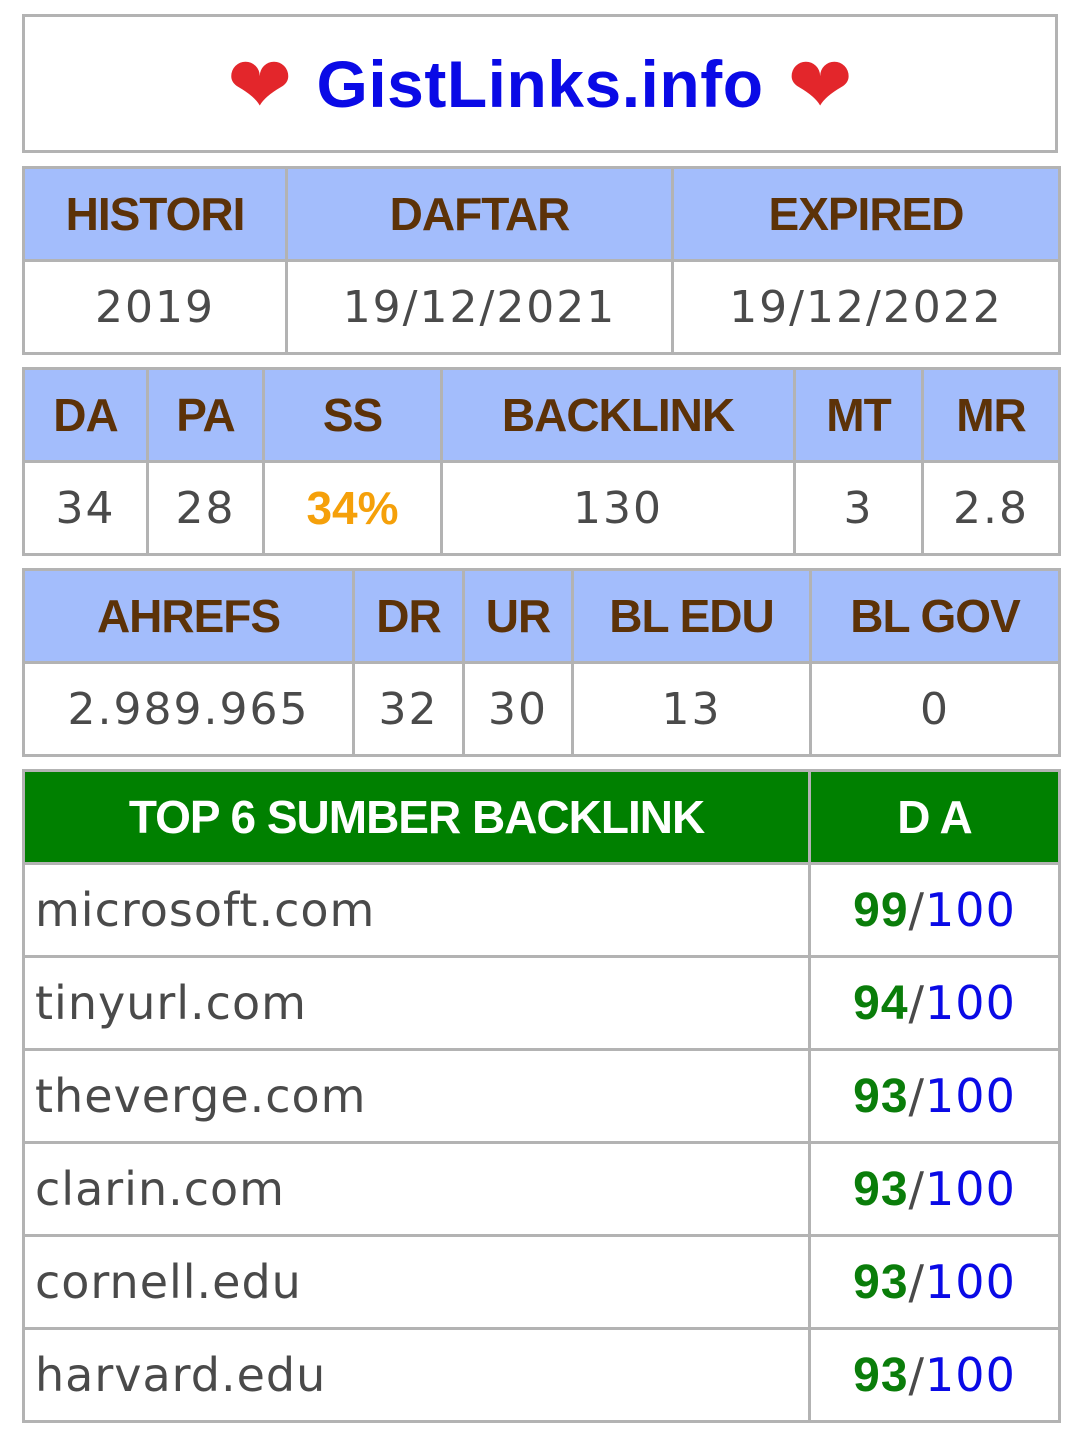  Describe the element at coordinates (205, 415) in the screenshot. I see `header-pa: PA` at that location.